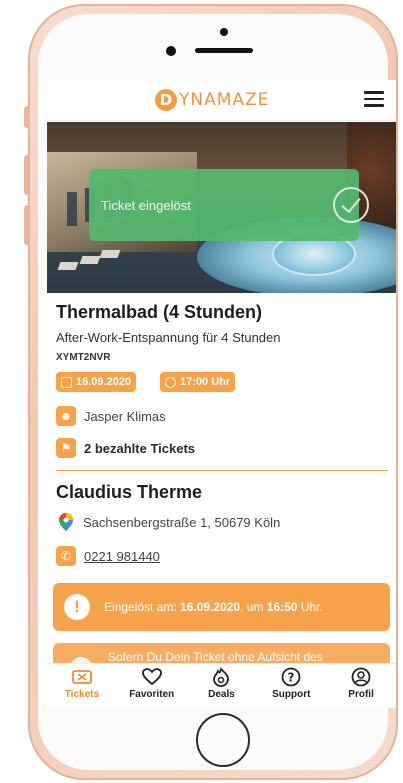 This screenshot has height=783, width=403. What do you see at coordinates (229, 205) in the screenshot?
I see `success-toast: Ticket eingelöst` at bounding box center [229, 205].